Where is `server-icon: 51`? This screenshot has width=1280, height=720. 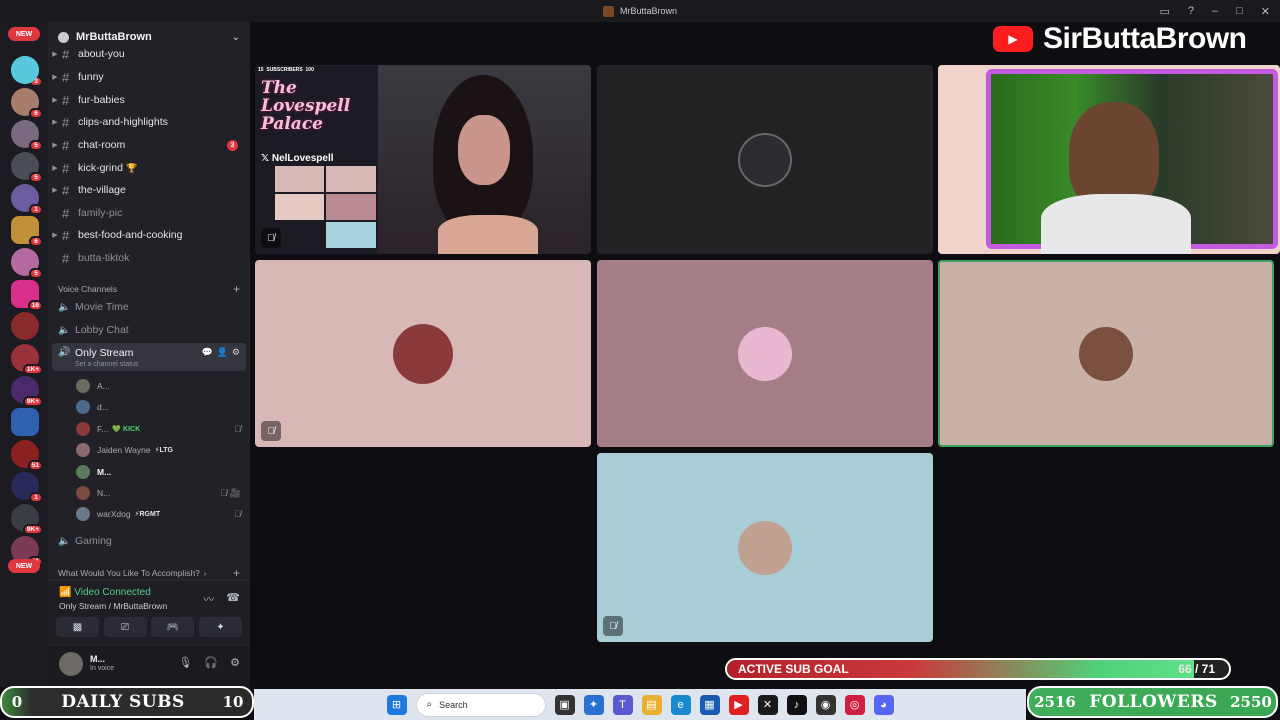
server-icon: 51 is located at coordinates (27, 455).